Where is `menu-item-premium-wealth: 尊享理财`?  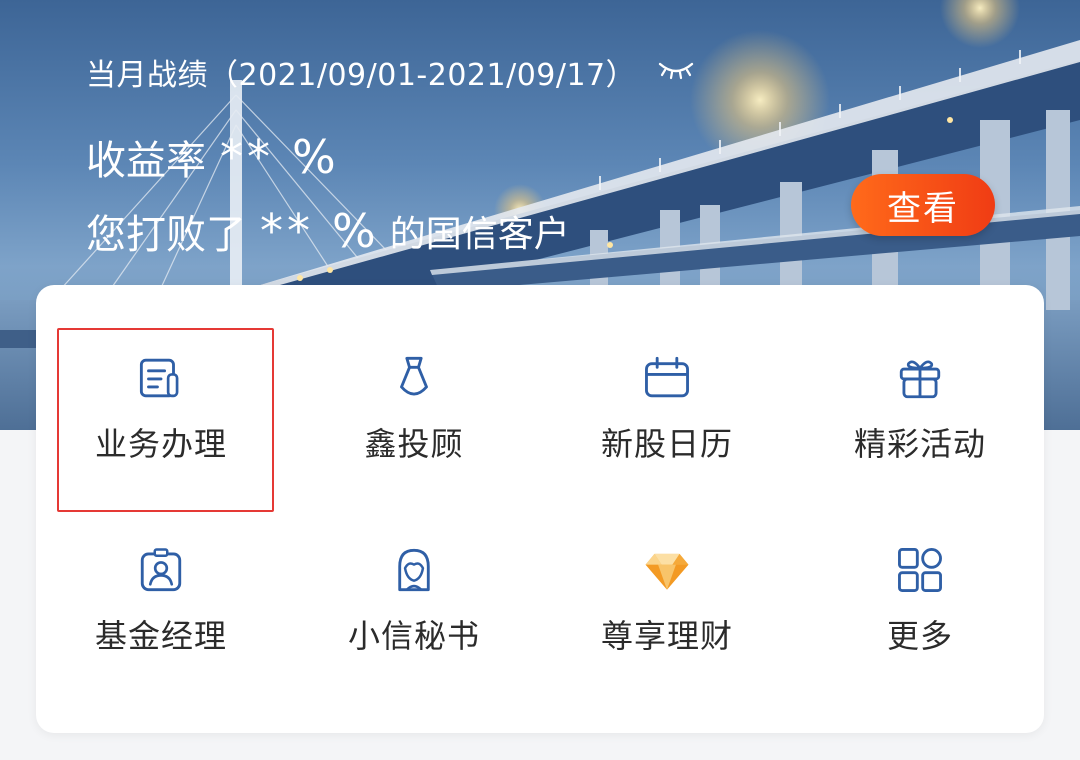
menu-item-premium-wealth: 尊享理财 is located at coordinates (667, 567).